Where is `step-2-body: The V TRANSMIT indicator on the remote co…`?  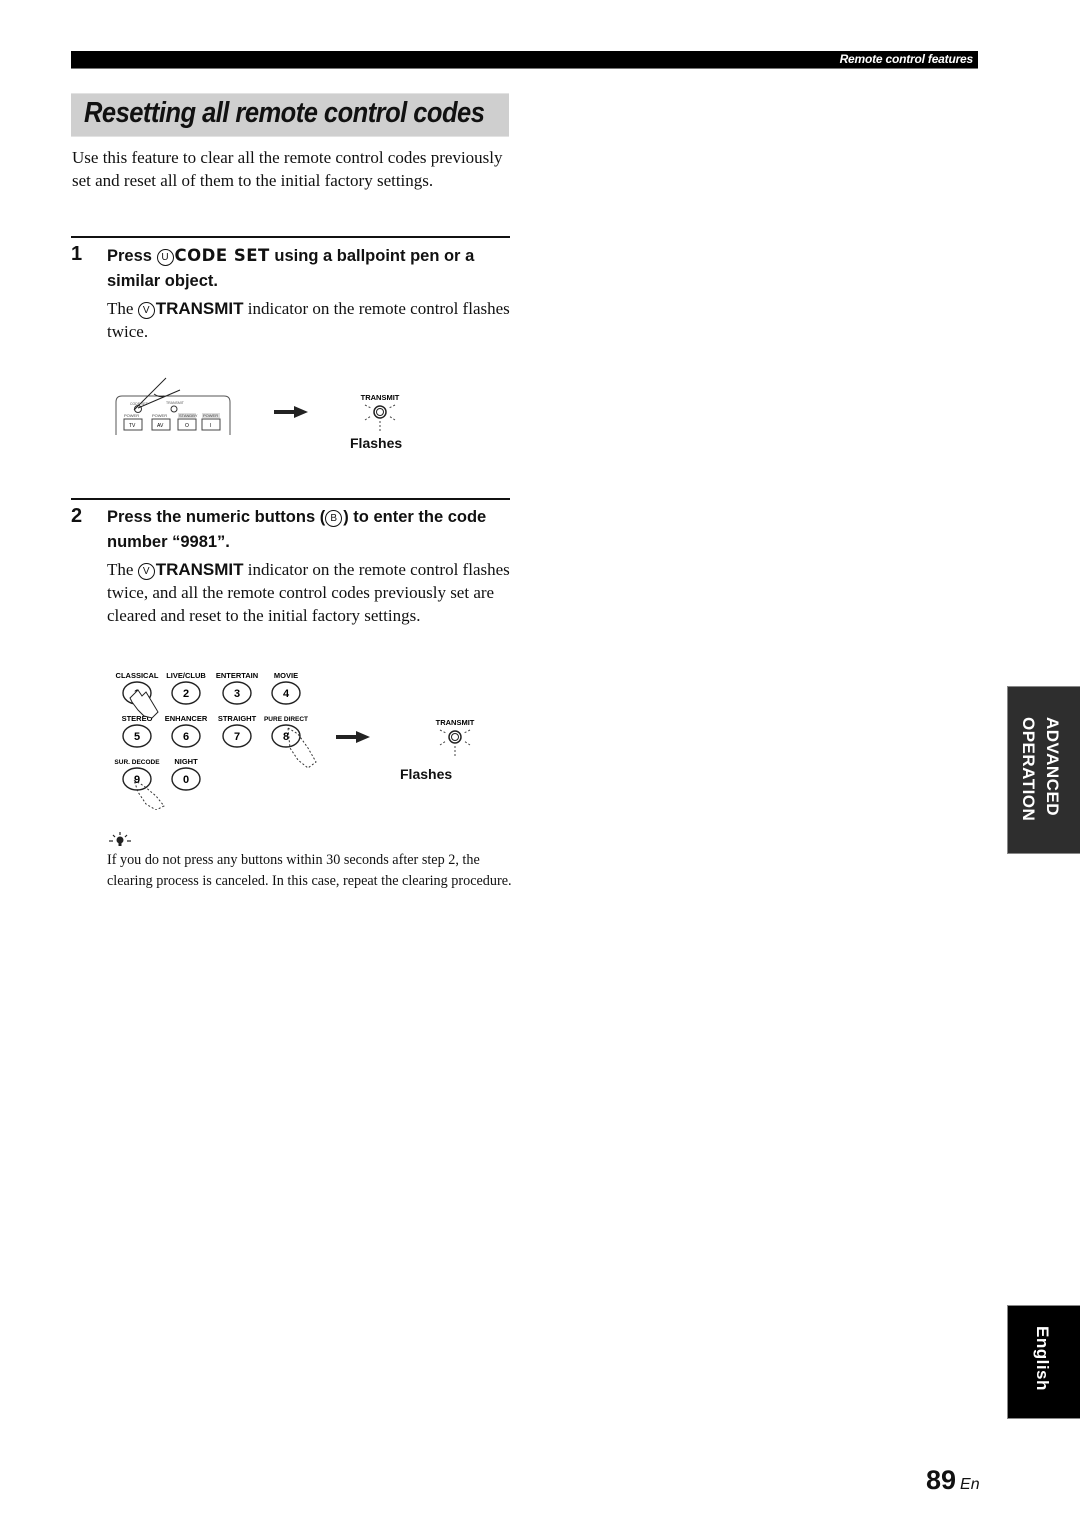 step-2-body: The V TRANSMIT indicator on the remote co… is located at coordinates (312, 592).